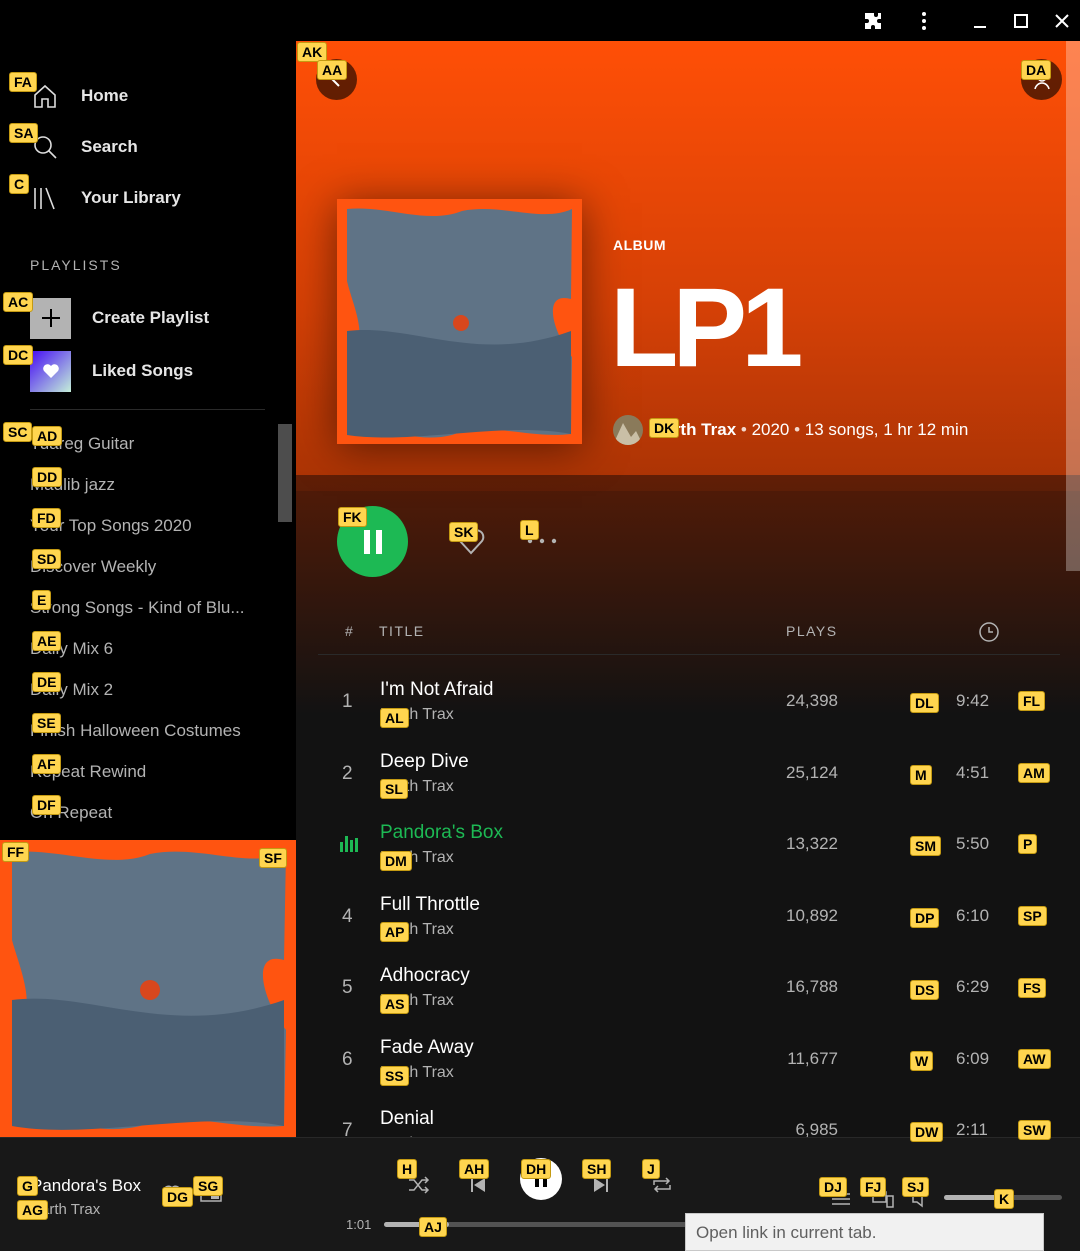 Image resolution: width=1080 pixels, height=1251 pixels. I want to click on hint-badge: FK, so click(352, 517).